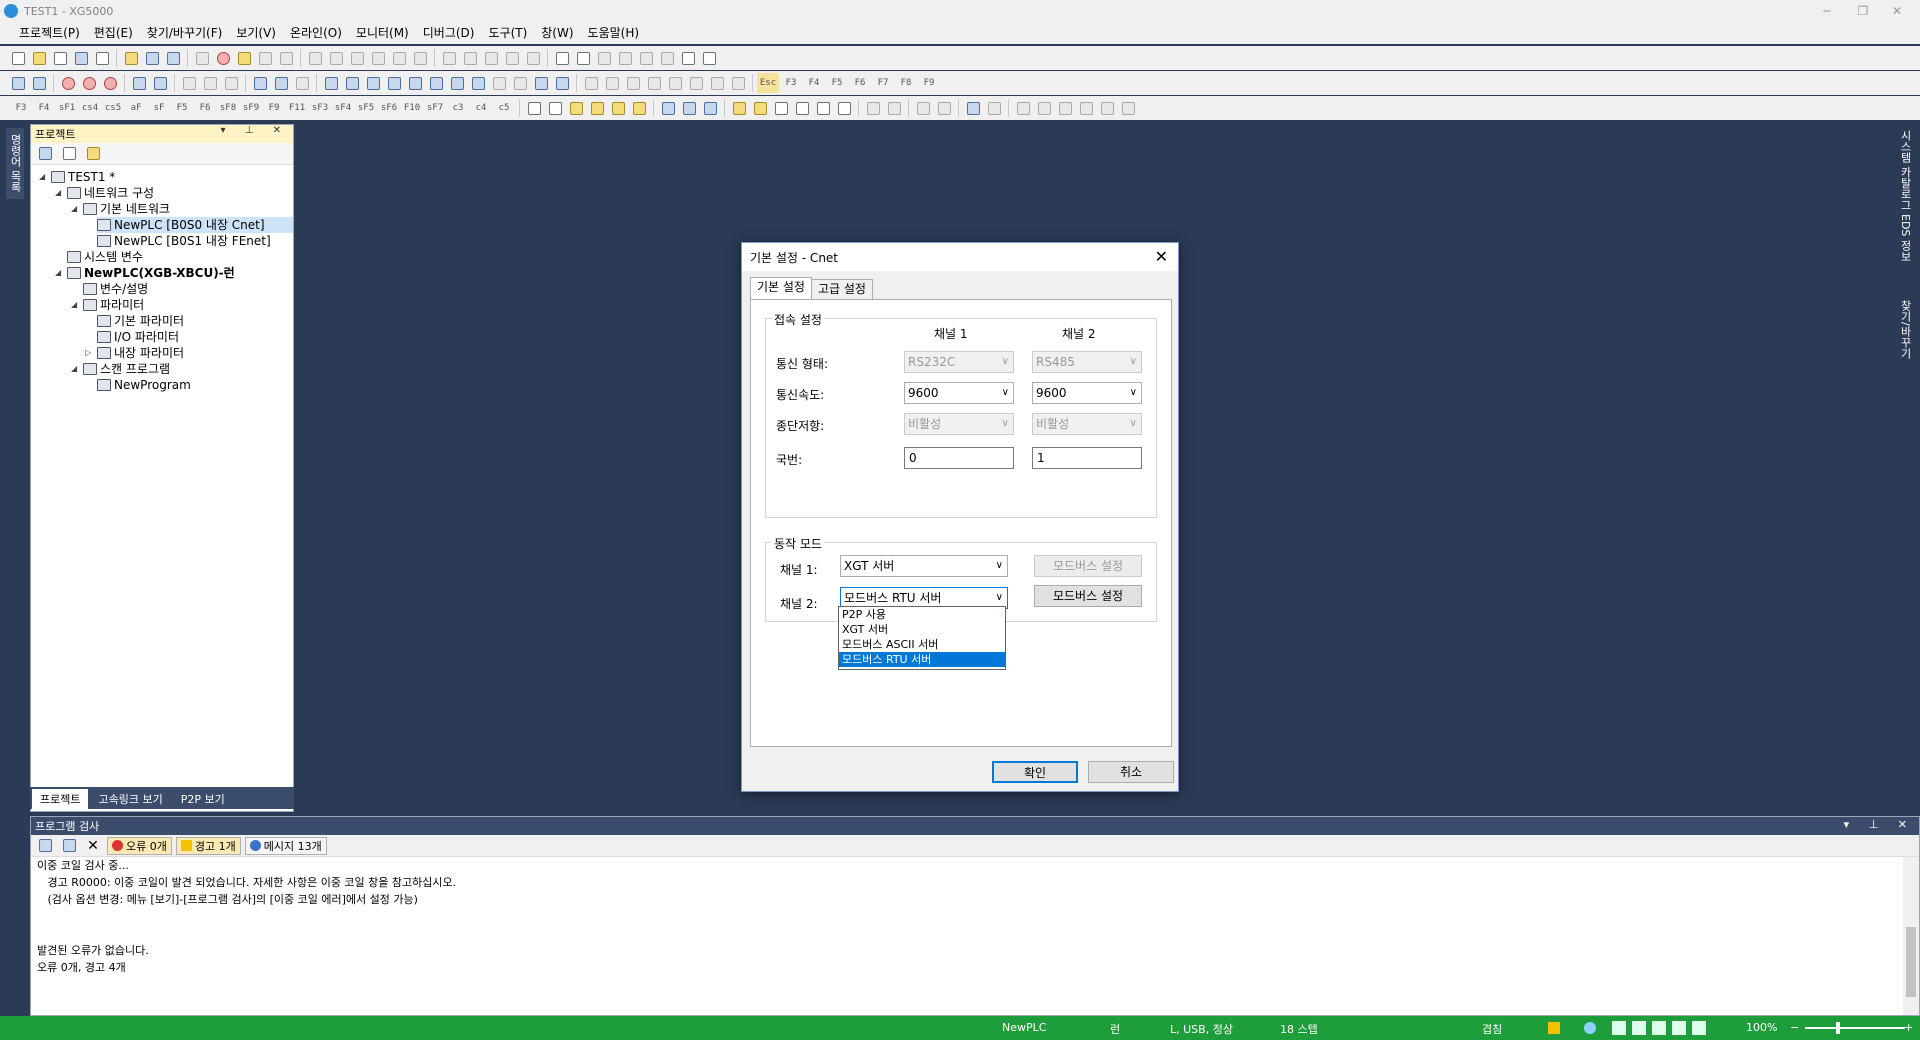 The image size is (1920, 1040). What do you see at coordinates (791, 83) in the screenshot?
I see `key-f3: F3` at bounding box center [791, 83].